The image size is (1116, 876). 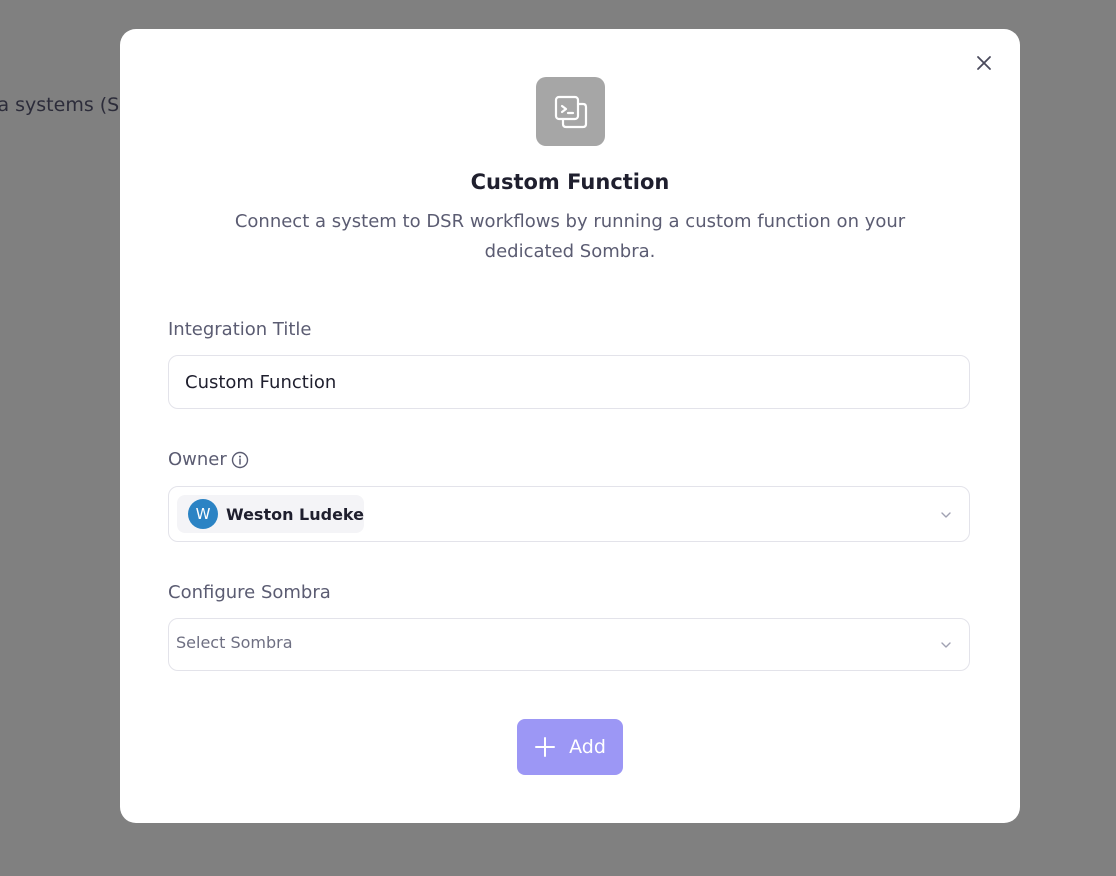 What do you see at coordinates (60, 105) in the screenshot?
I see `background-page-text: ta systems (S` at bounding box center [60, 105].